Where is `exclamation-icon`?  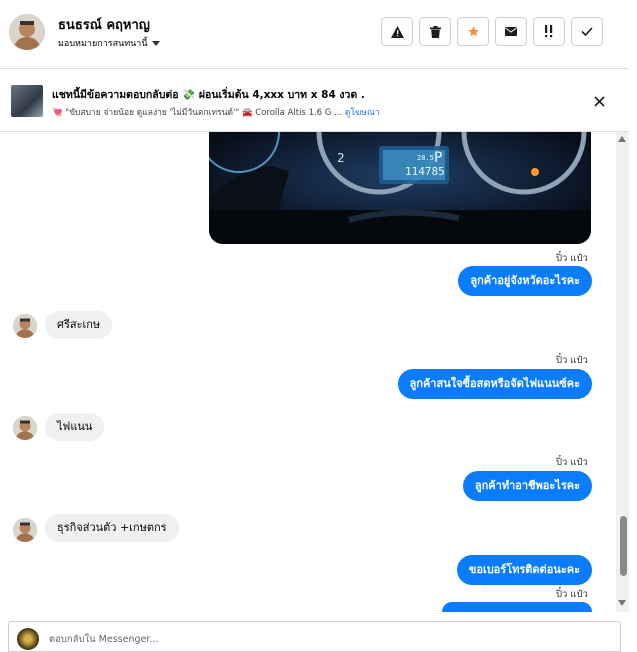
exclamation-icon is located at coordinates (549, 31).